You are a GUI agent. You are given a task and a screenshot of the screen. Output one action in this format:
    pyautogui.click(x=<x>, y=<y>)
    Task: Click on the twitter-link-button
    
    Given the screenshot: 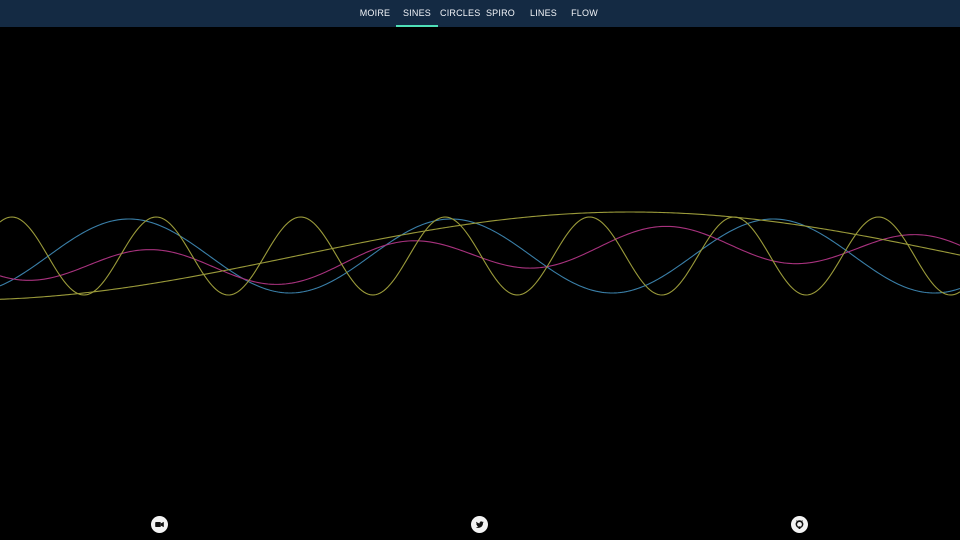 What is the action you would take?
    pyautogui.click(x=479, y=524)
    